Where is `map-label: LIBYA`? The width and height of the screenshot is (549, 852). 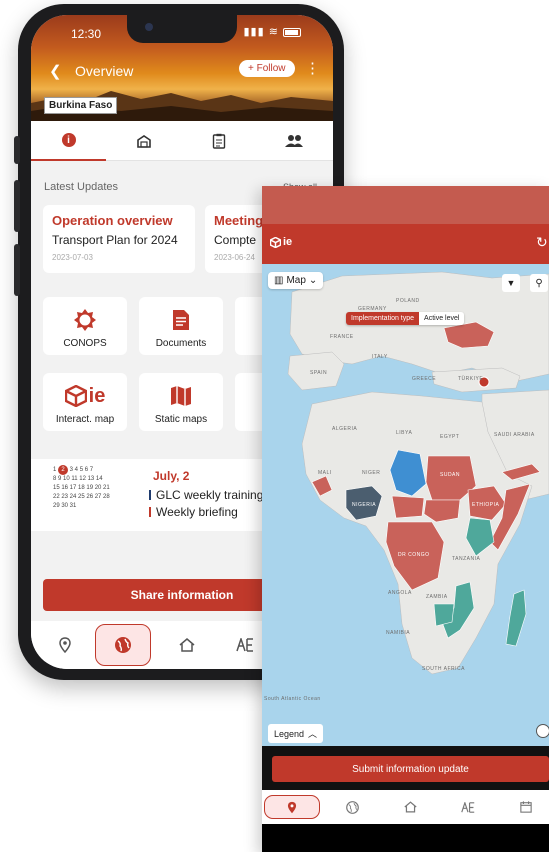 map-label: LIBYA is located at coordinates (404, 433).